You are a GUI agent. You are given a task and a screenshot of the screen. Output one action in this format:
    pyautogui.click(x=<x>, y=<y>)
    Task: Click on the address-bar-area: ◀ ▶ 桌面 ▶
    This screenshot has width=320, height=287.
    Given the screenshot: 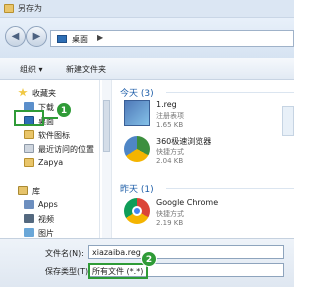 What is the action you would take?
    pyautogui.click(x=147, y=38)
    